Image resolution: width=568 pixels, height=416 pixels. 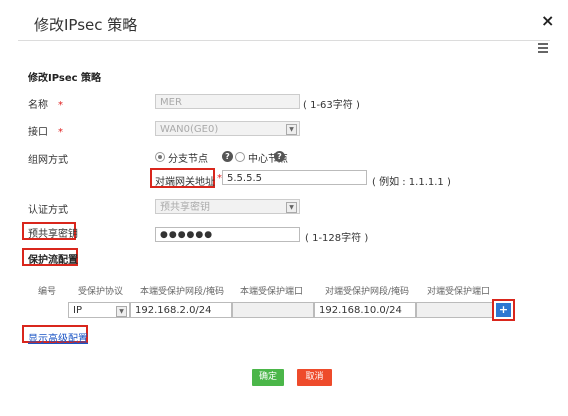 I want to click on radio-branch-label: 分支节点, so click(x=188, y=159).